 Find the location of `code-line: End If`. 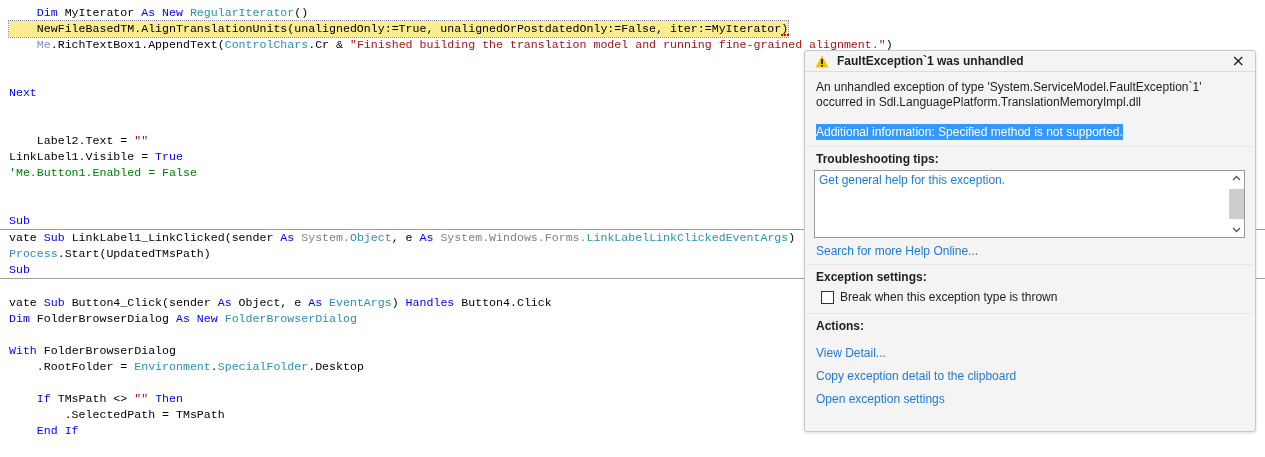

code-line: End If is located at coordinates (57, 431).